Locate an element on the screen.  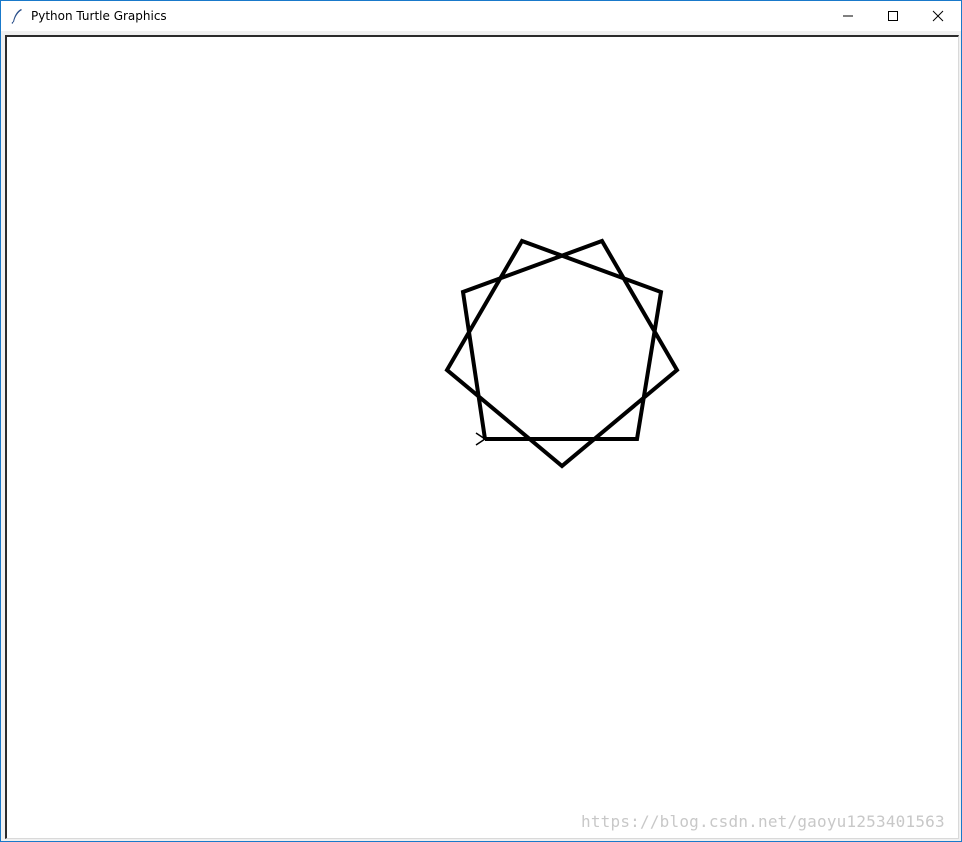
minimize-button is located at coordinates (848, 16).